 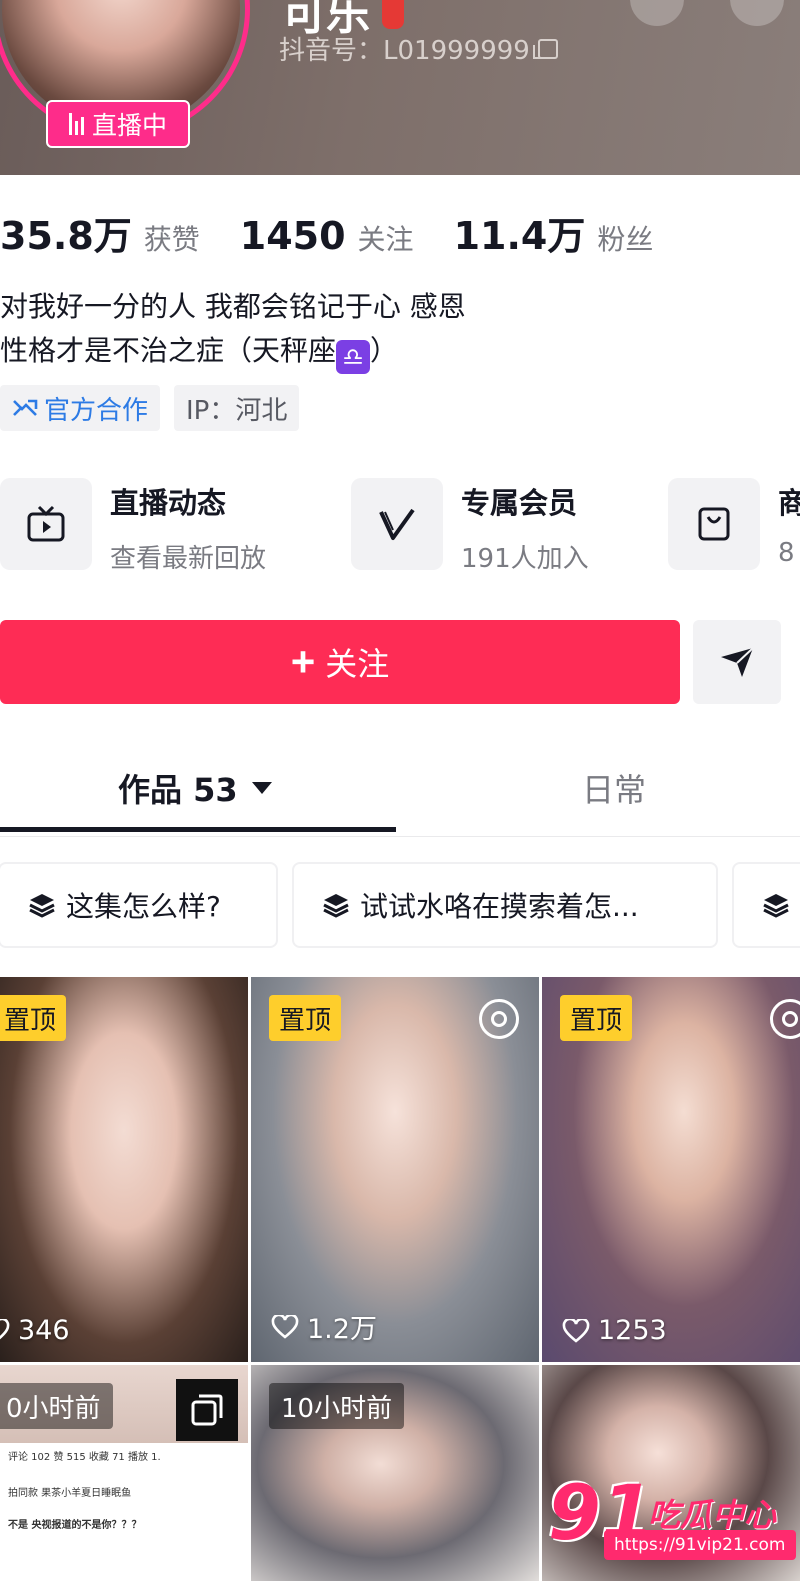 What do you see at coordinates (614, 788) in the screenshot?
I see `tab-daily: 日常` at bounding box center [614, 788].